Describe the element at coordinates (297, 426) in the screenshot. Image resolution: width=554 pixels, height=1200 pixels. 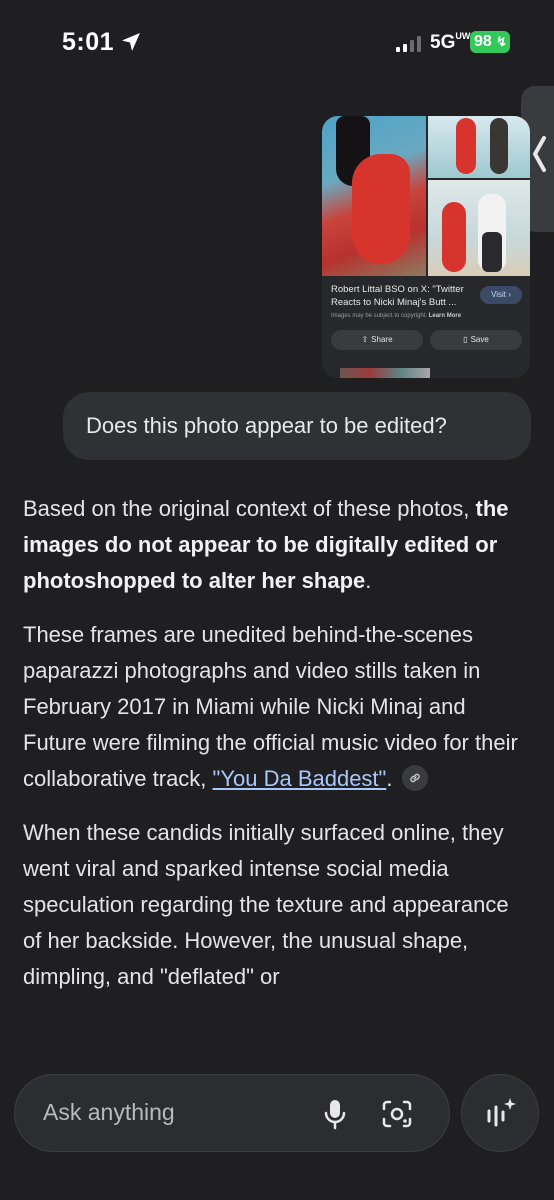
I see `user-message-bubble: Does this photo appear to be edited?` at that location.